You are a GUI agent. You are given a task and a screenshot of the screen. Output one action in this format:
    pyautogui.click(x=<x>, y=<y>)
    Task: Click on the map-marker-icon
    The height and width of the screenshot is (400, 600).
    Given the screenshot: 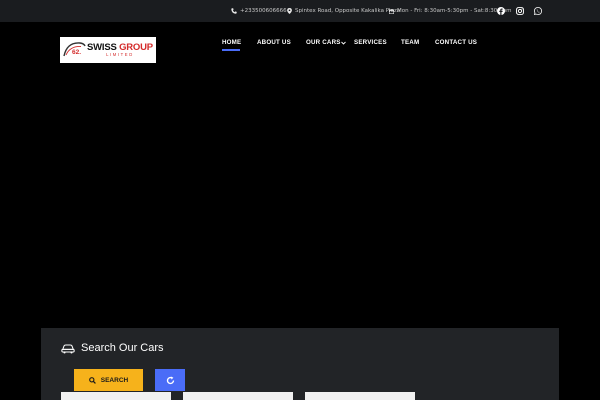 What is the action you would take?
    pyautogui.click(x=289, y=11)
    